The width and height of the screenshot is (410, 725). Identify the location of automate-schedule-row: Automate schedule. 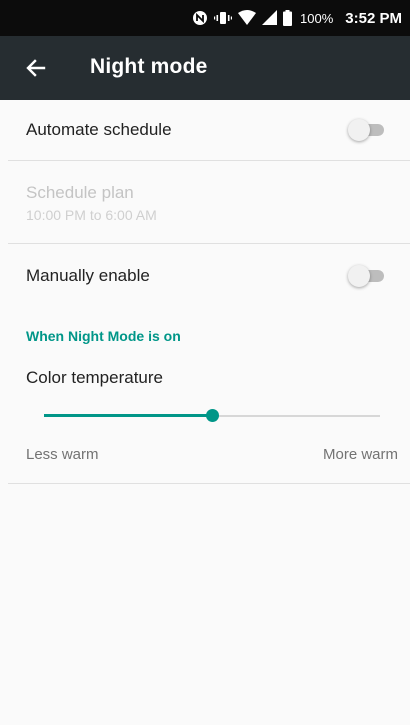
(205, 130).